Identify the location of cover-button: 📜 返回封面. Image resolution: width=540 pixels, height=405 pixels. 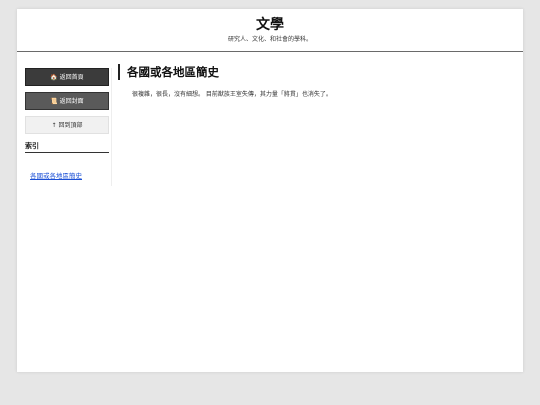
(67, 101).